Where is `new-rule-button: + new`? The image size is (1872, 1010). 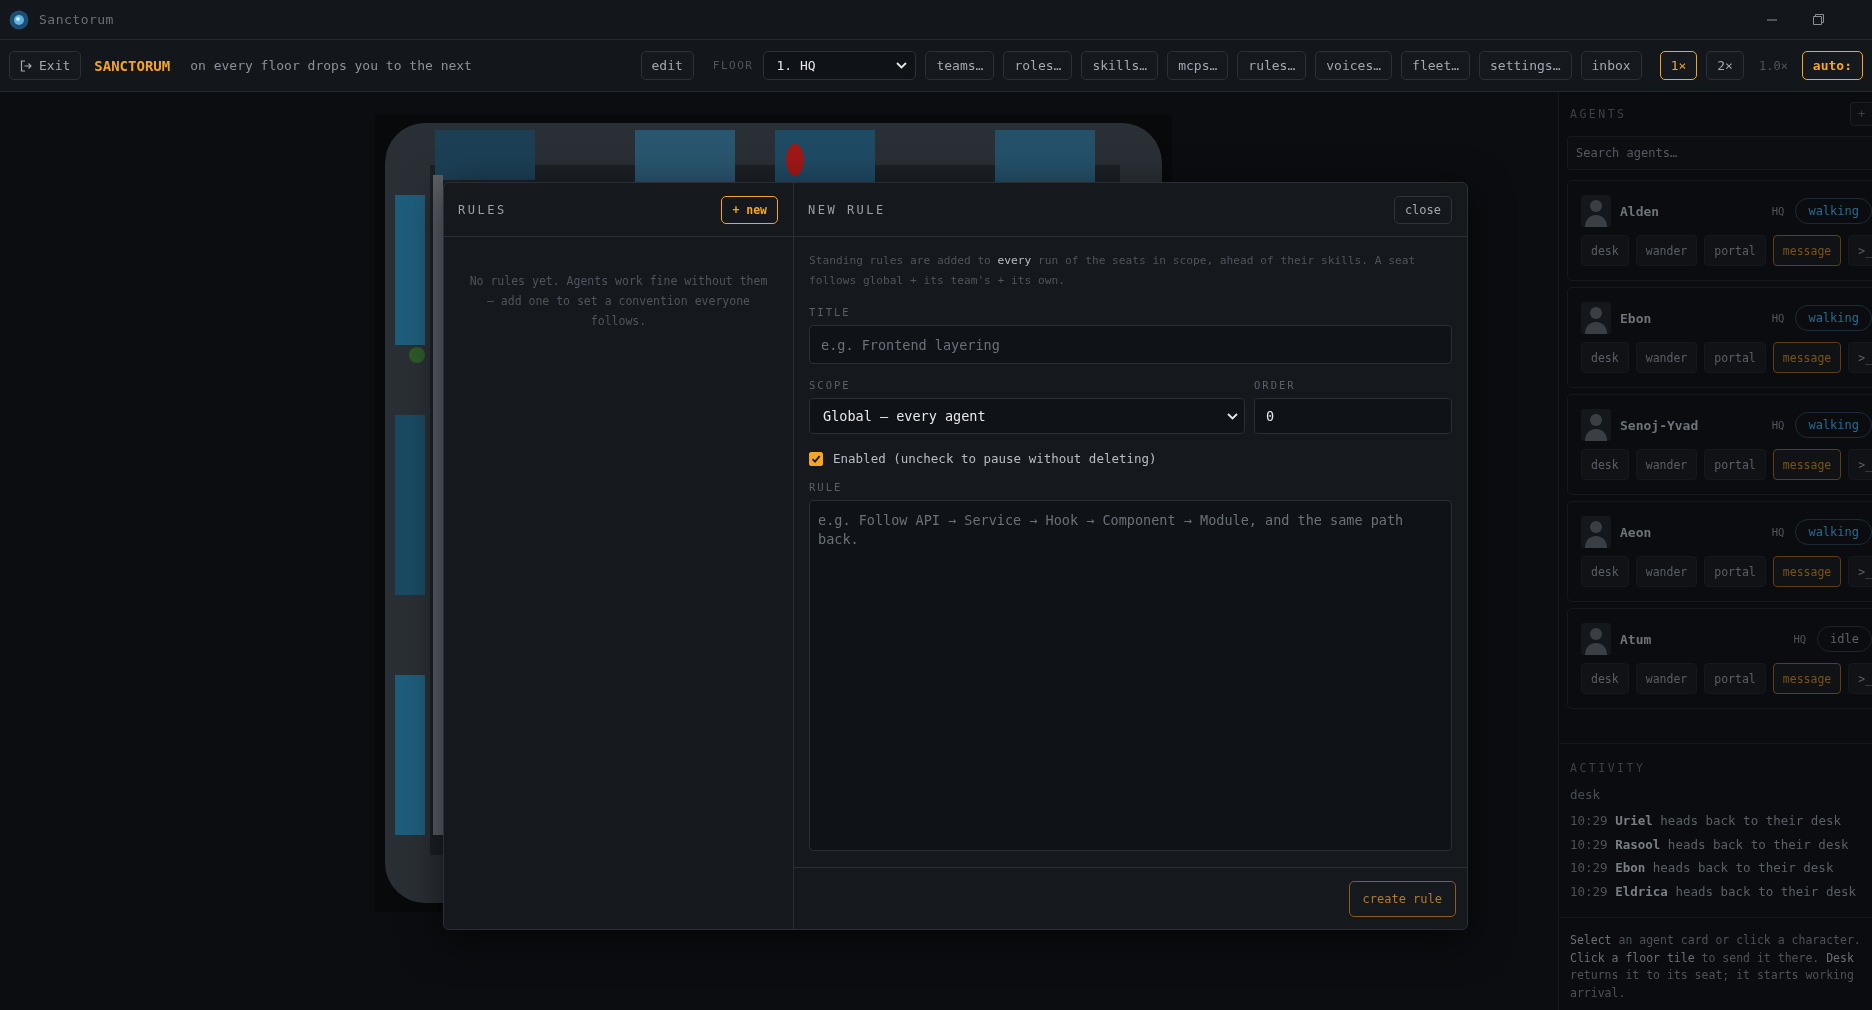
new-rule-button: + new is located at coordinates (749, 209).